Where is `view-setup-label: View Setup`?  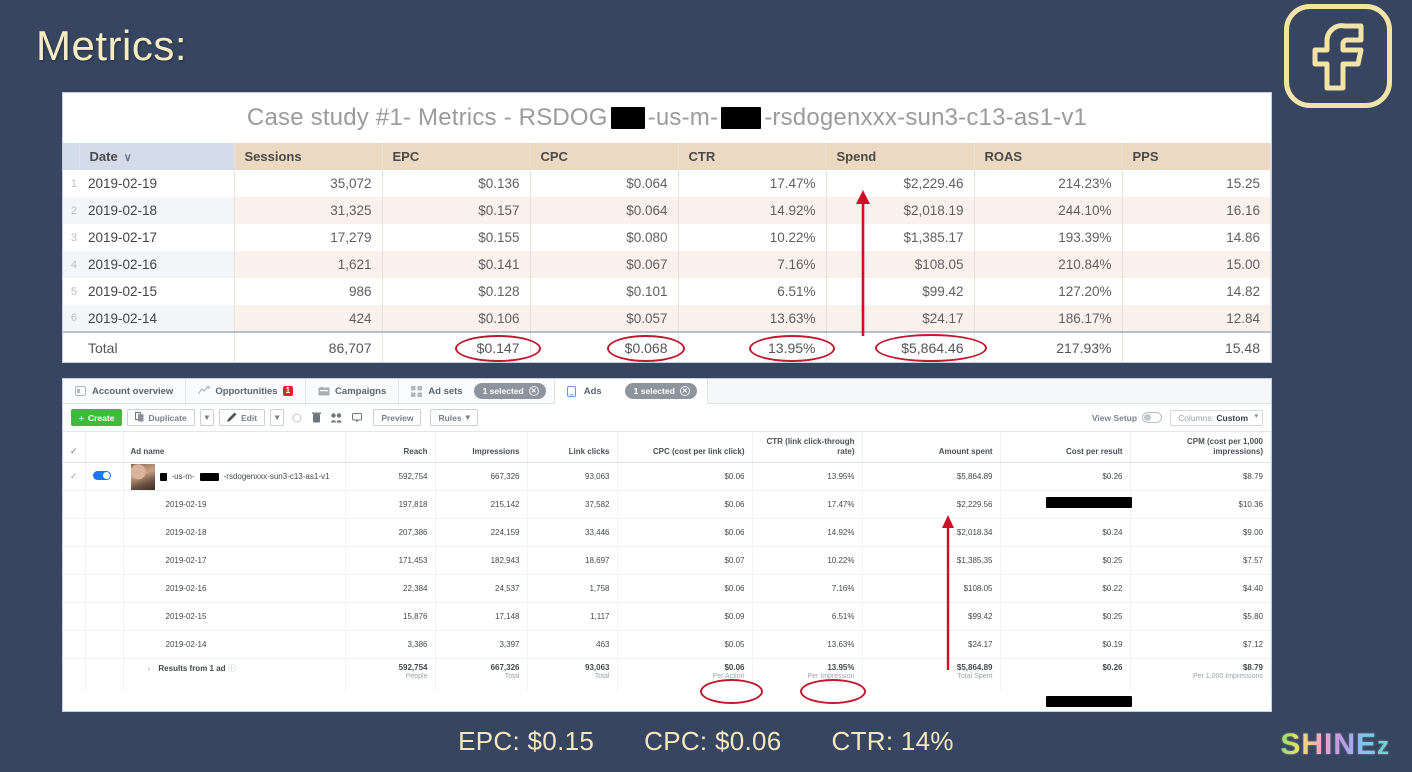
view-setup-label: View Setup is located at coordinates (1114, 417).